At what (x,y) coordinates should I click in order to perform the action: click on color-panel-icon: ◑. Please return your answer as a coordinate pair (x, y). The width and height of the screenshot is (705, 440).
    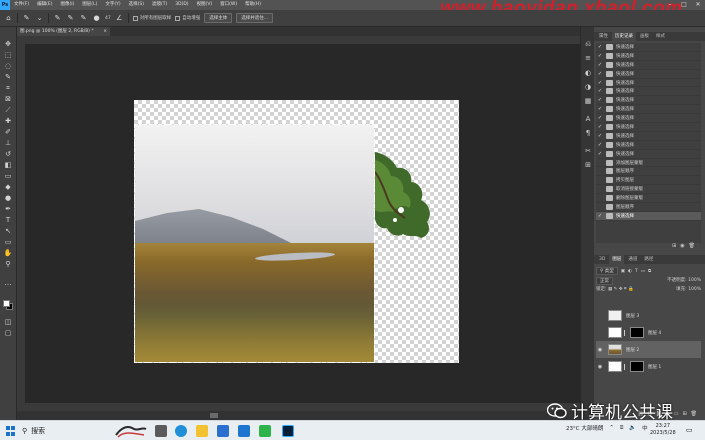
    Looking at the image, I should click on (588, 87).